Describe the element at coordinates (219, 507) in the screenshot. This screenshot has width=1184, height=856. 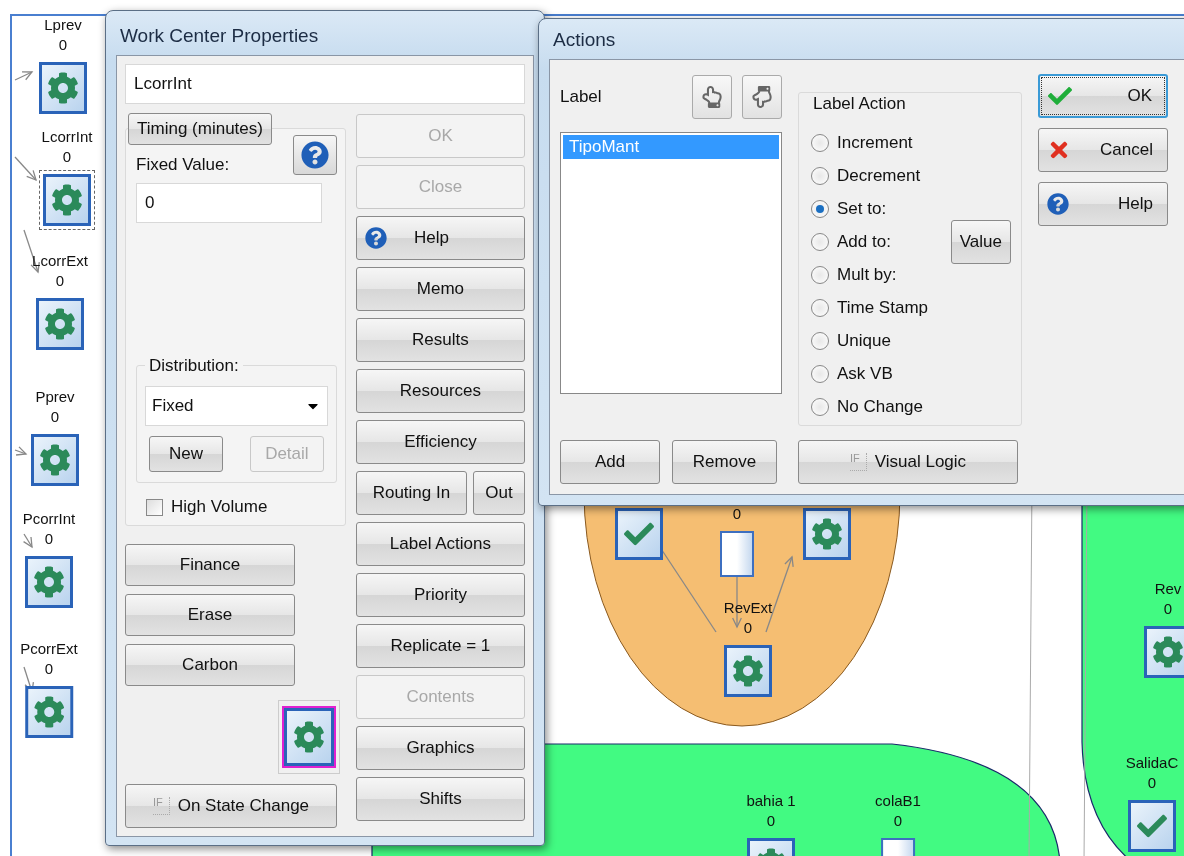
I see `checkbox-label: High Volume` at that location.